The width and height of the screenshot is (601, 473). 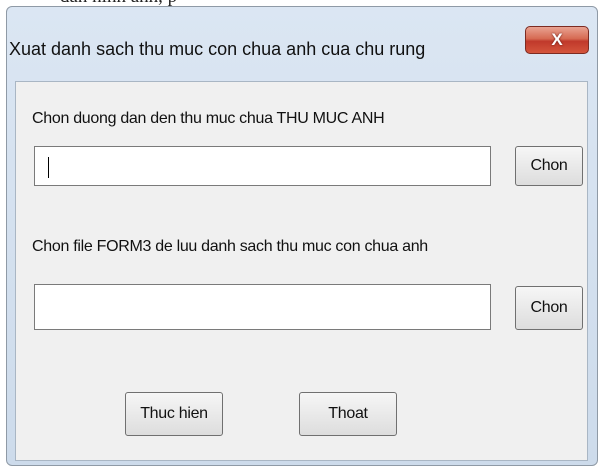 I want to click on close-button: X, so click(x=557, y=40).